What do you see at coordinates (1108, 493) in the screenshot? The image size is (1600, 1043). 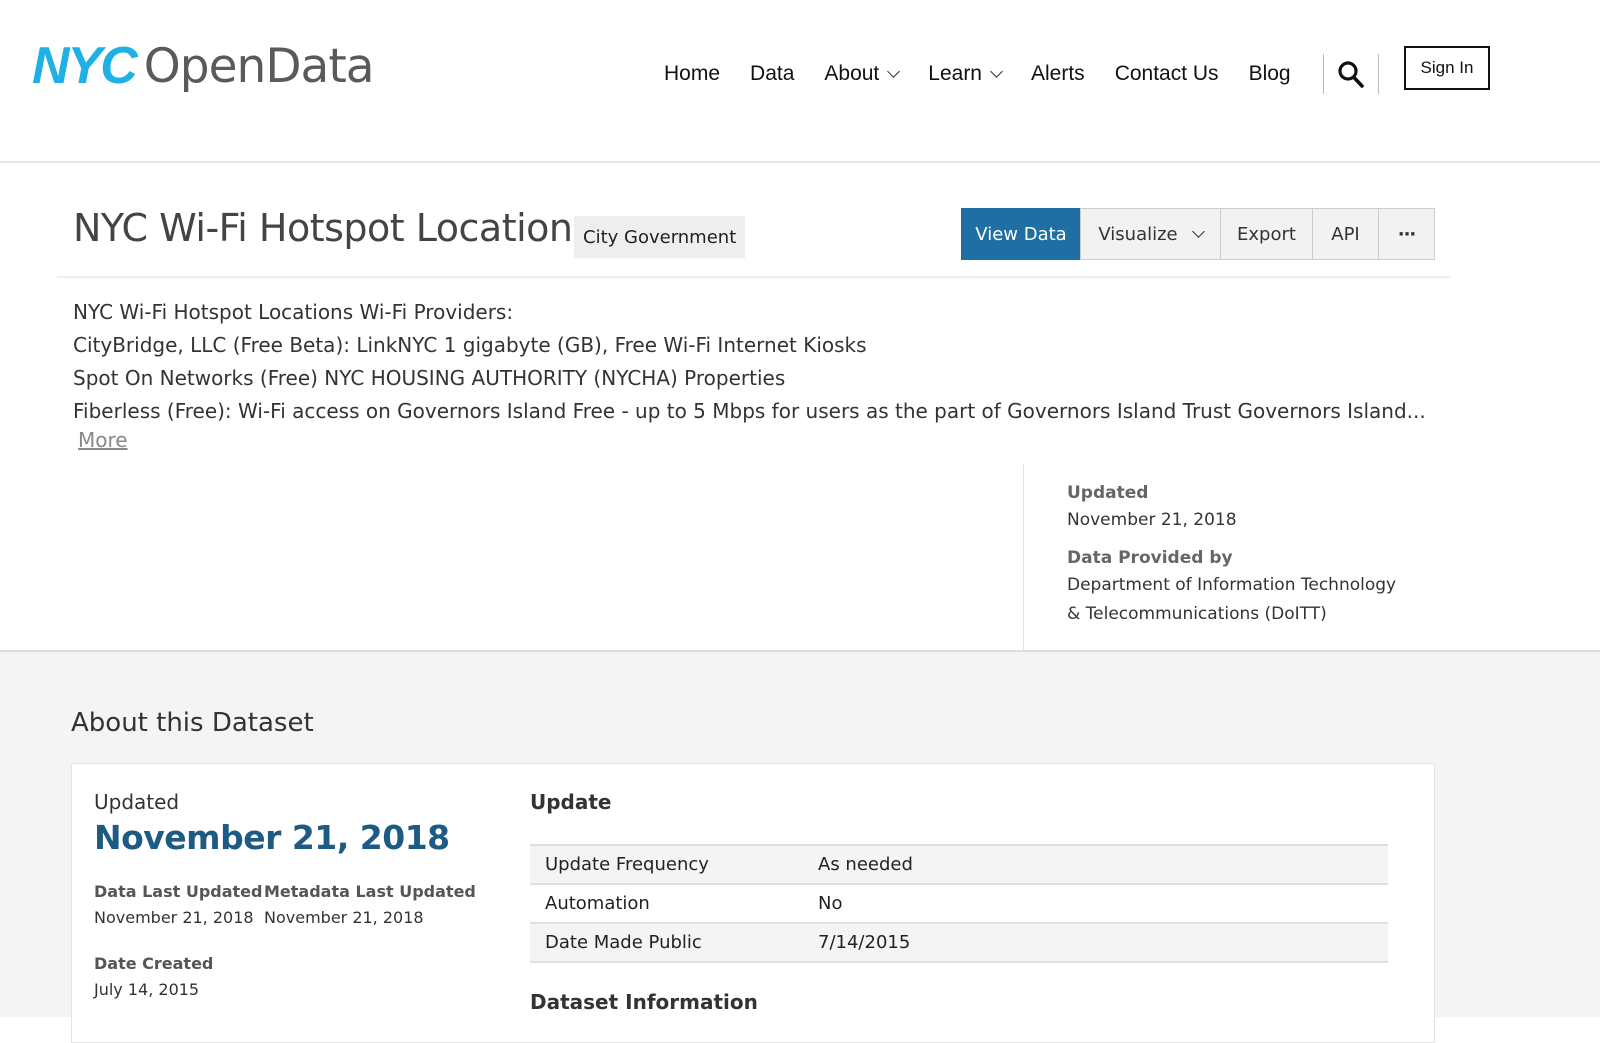 I see `updated-label: Updated` at bounding box center [1108, 493].